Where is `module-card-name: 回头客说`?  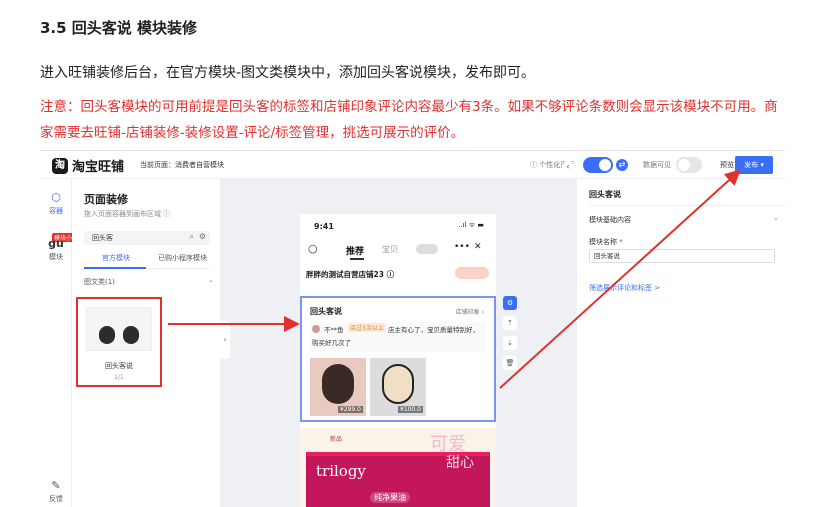
module-card-name: 回头客说 is located at coordinates (119, 366).